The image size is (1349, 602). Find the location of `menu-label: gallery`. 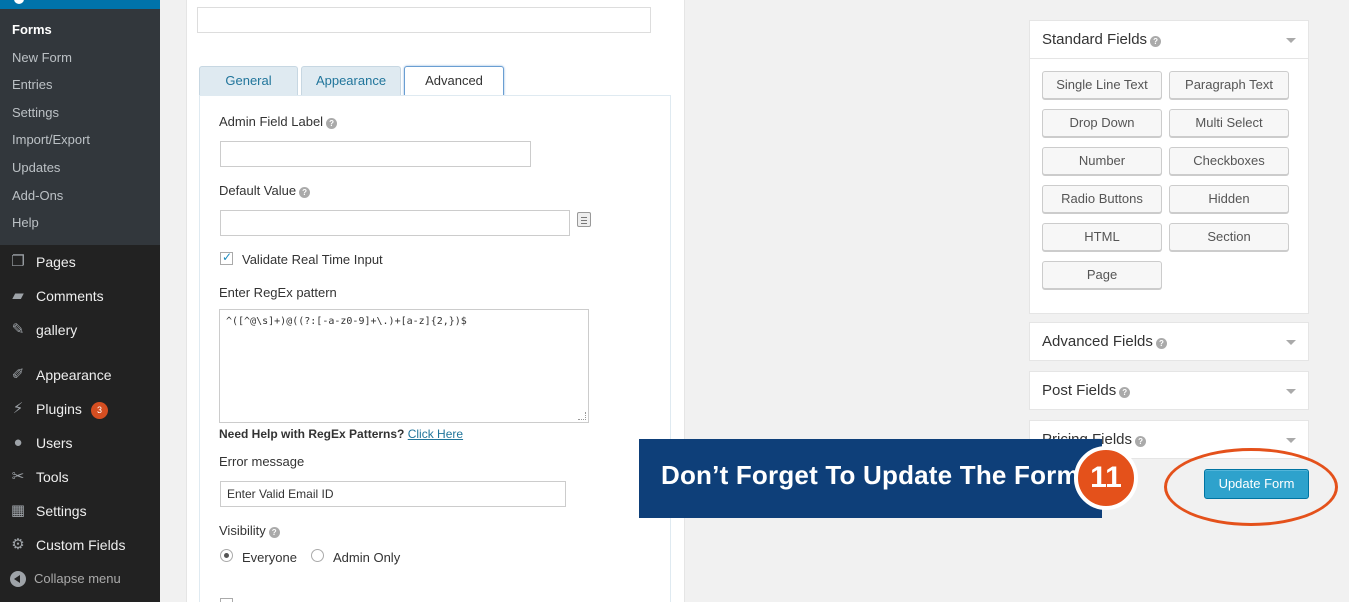

menu-label: gallery is located at coordinates (57, 330).